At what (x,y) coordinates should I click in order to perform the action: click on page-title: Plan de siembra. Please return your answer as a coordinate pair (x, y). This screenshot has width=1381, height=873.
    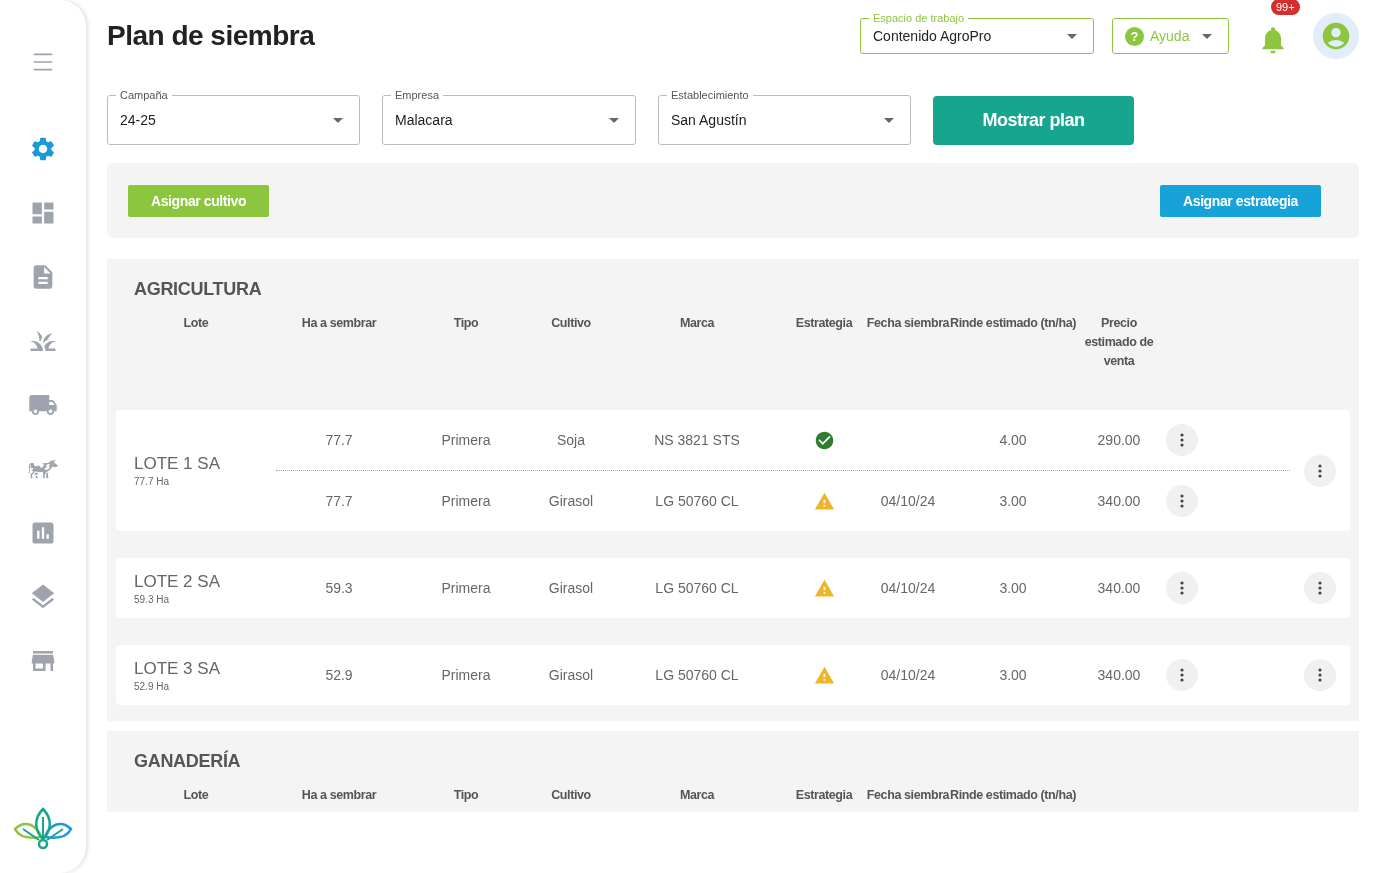
    Looking at the image, I should click on (211, 36).